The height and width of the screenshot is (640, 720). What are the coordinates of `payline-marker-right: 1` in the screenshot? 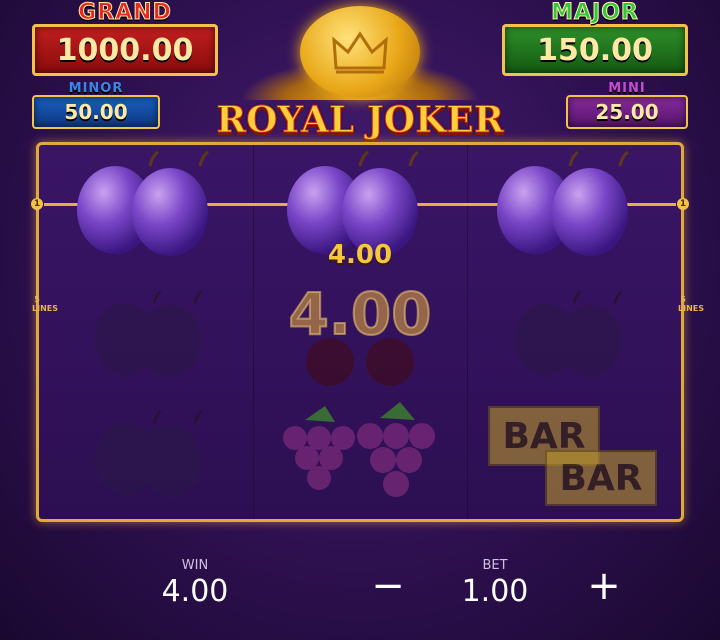 It's located at (683, 204).